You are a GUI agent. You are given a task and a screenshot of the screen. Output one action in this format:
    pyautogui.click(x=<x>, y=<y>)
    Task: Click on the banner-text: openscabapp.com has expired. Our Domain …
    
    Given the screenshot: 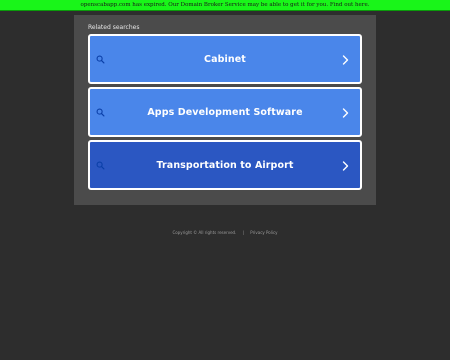 What is the action you would take?
    pyautogui.click(x=225, y=5)
    